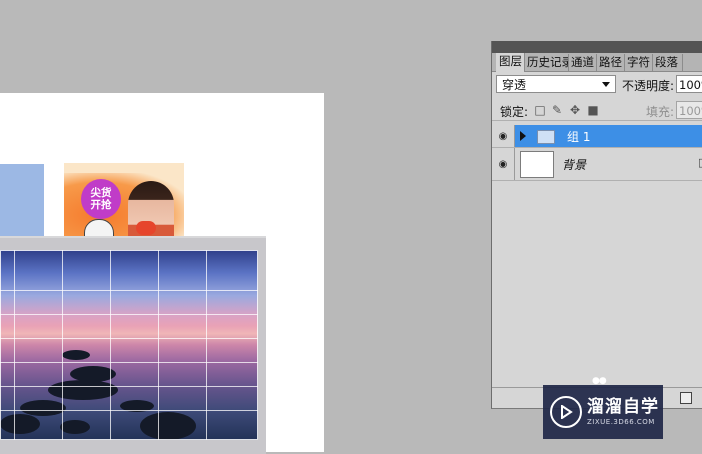 This screenshot has height=454, width=702. I want to click on watermark-text: 溜溜自学 ZIXUE.3D66.COM, so click(623, 411).